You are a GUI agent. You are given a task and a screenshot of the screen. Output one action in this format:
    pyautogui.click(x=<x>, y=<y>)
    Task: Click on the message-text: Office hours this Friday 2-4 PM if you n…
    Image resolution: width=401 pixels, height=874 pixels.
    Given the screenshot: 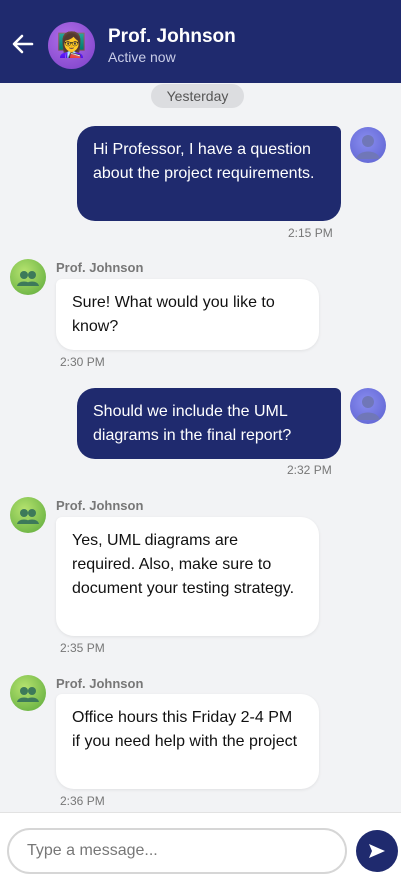 What is the action you would take?
    pyautogui.click(x=185, y=729)
    